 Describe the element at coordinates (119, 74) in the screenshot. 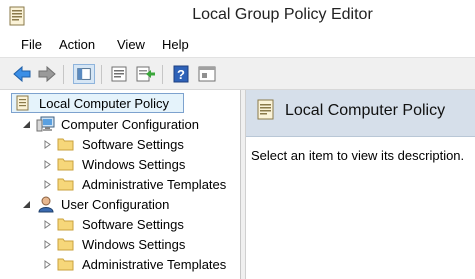

I see `properties-icon` at that location.